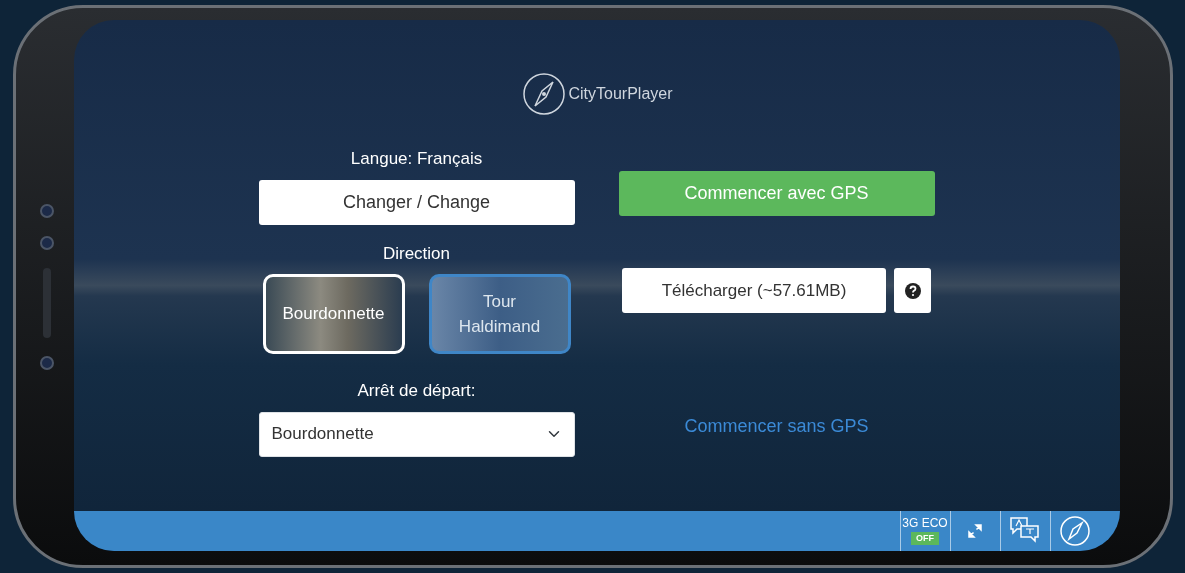 The image size is (1185, 573). What do you see at coordinates (1075, 531) in the screenshot?
I see `compass-icon` at bounding box center [1075, 531].